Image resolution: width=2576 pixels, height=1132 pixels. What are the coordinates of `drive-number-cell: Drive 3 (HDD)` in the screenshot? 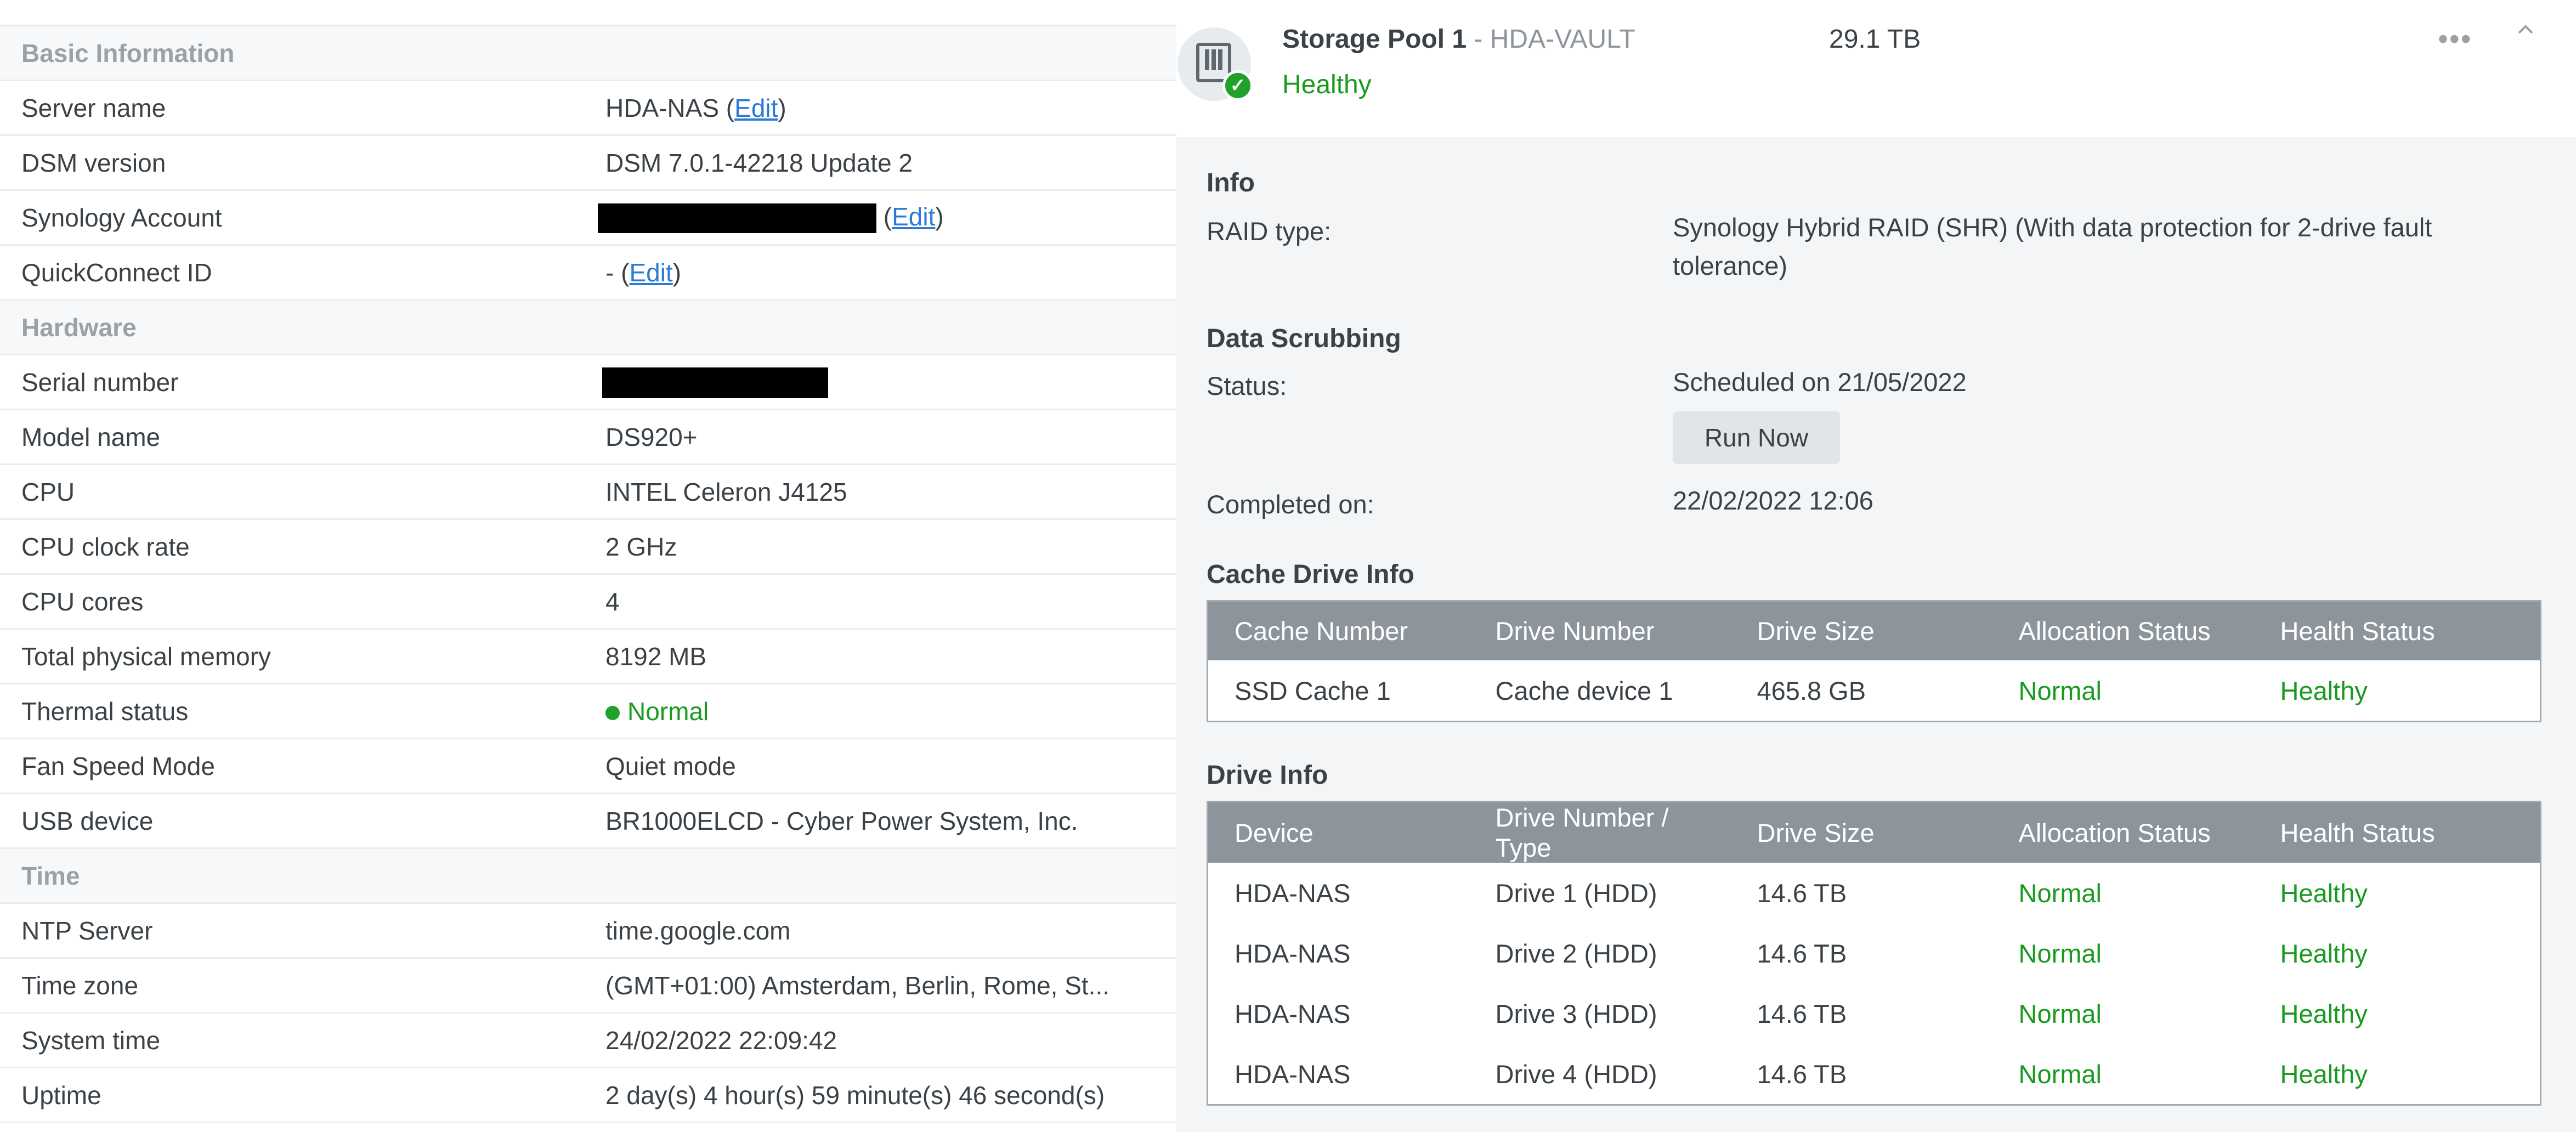 It's located at (1576, 1013).